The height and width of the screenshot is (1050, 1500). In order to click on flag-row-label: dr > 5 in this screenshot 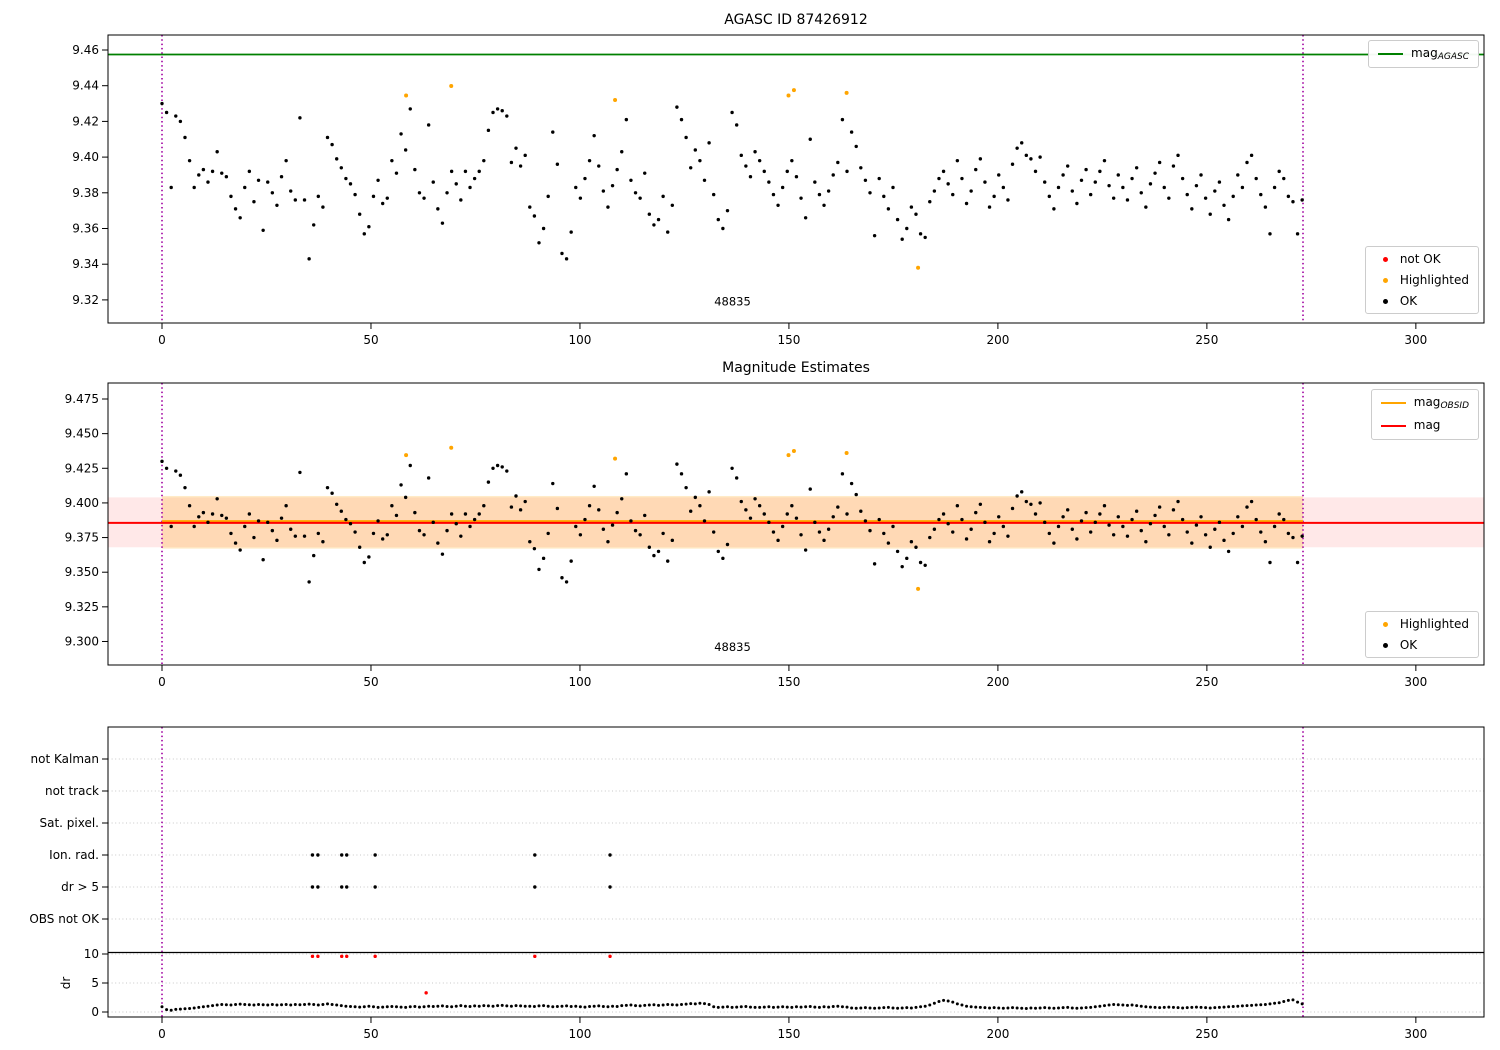, I will do `click(80, 887)`.